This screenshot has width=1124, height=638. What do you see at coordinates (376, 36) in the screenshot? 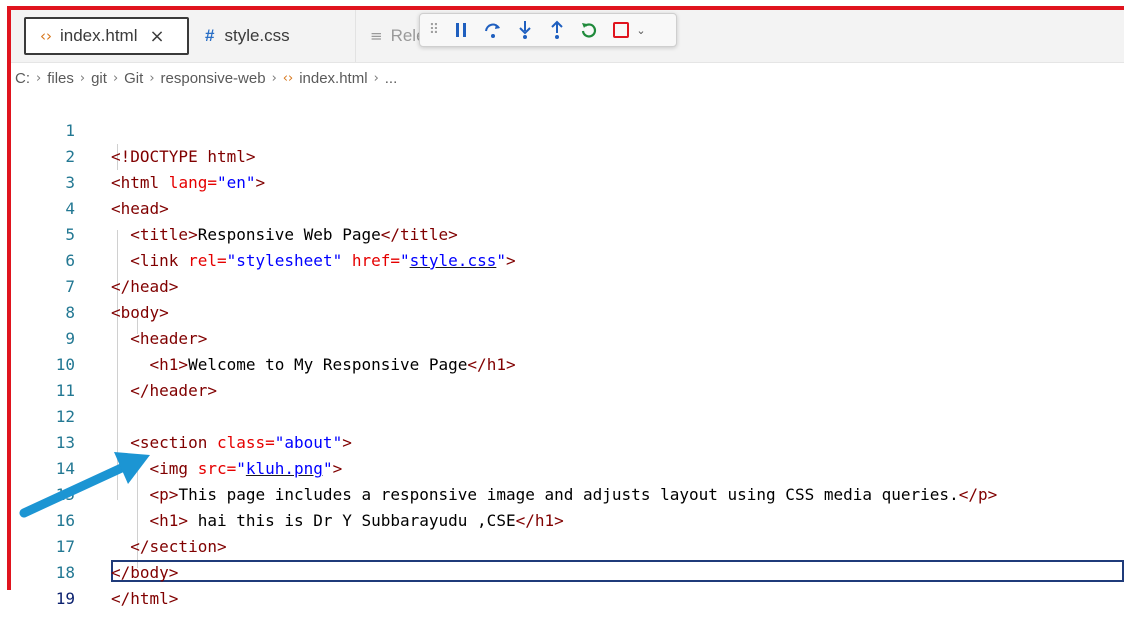
I see `lines-icon: ≡` at bounding box center [376, 36].